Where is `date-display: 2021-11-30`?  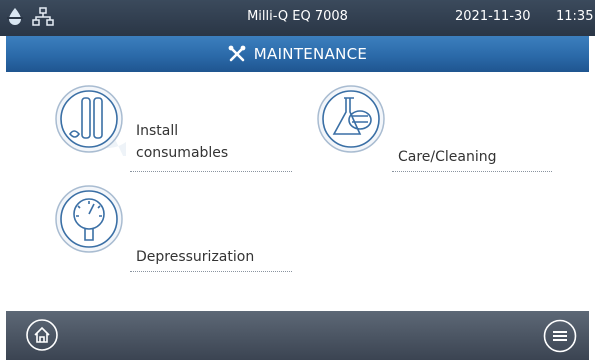
date-display: 2021-11-30 is located at coordinates (493, 16).